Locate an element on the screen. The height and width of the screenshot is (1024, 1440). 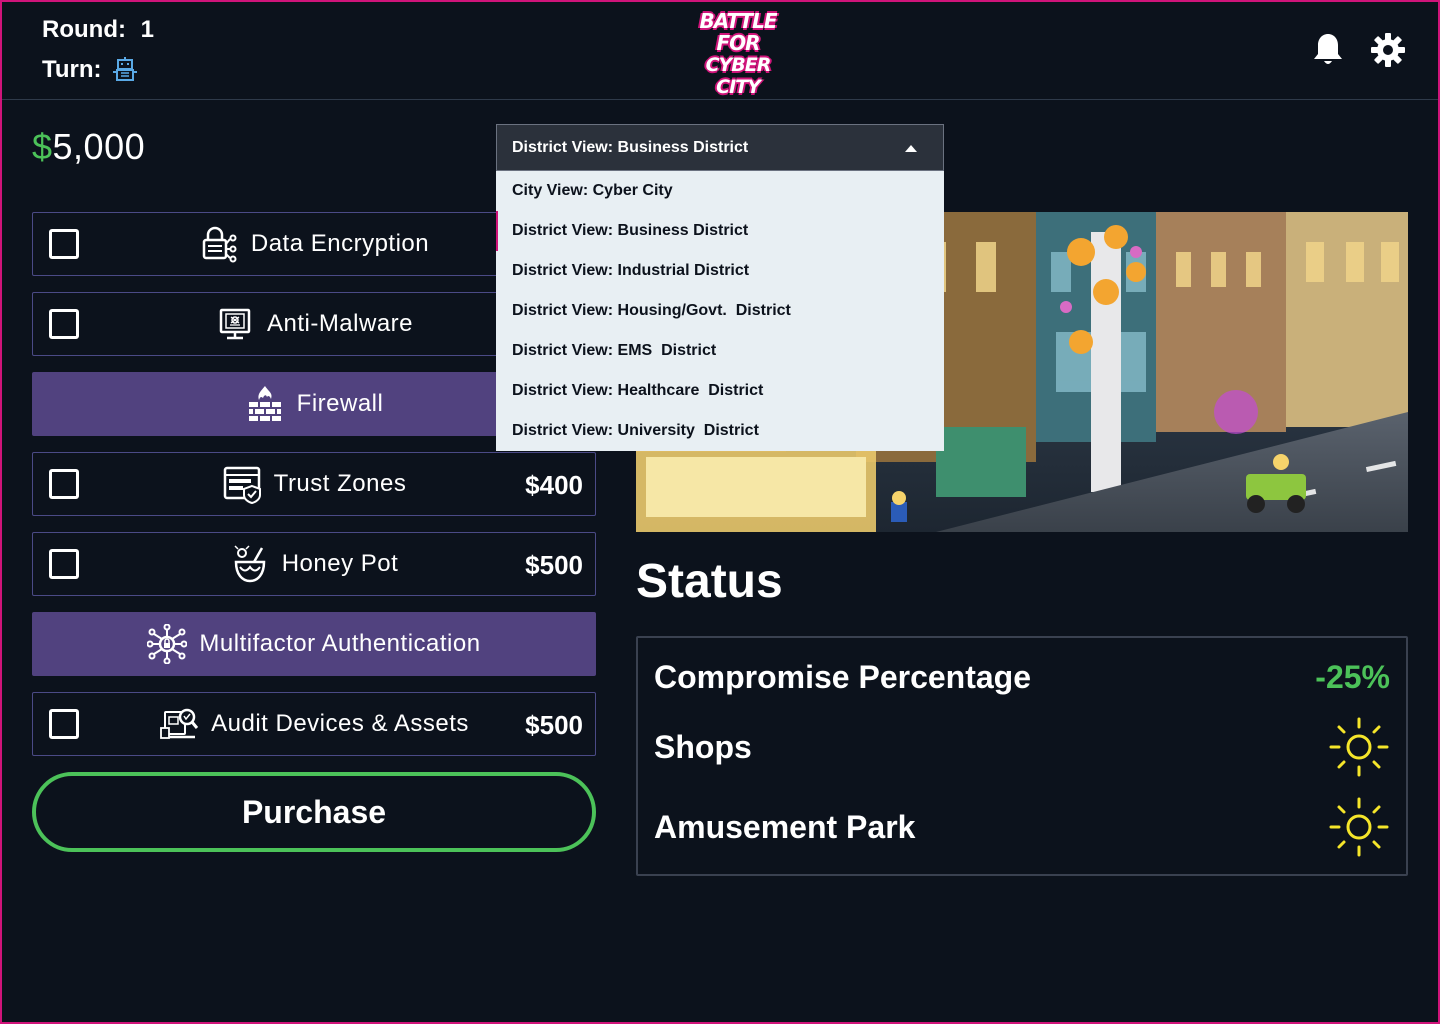
dropdown-current-value: District View: Business District is located at coordinates (630, 147).